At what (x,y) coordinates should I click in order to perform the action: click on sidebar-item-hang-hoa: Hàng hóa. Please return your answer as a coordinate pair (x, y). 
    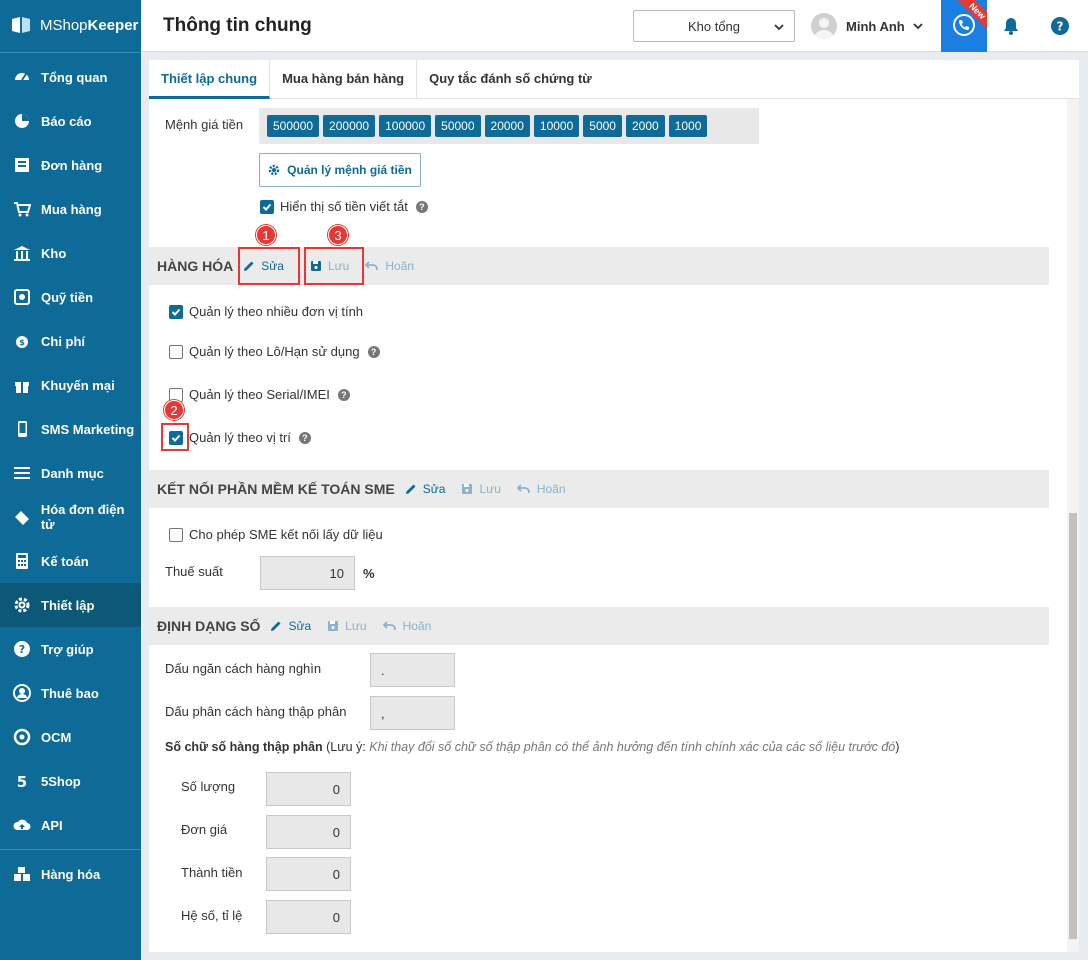
    Looking at the image, I should click on (70, 874).